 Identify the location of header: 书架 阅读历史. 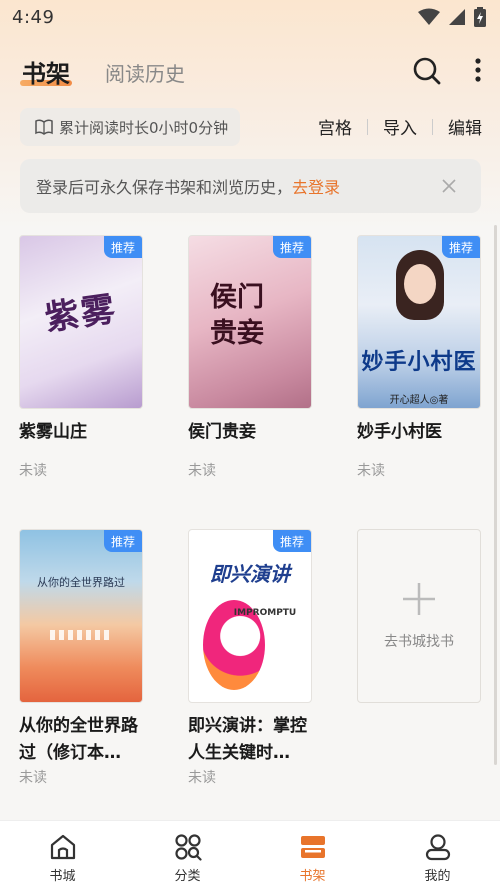
(250, 71).